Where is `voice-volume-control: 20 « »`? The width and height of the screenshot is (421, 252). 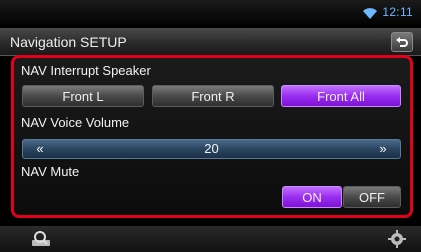
voice-volume-control: 20 « » is located at coordinates (211, 149).